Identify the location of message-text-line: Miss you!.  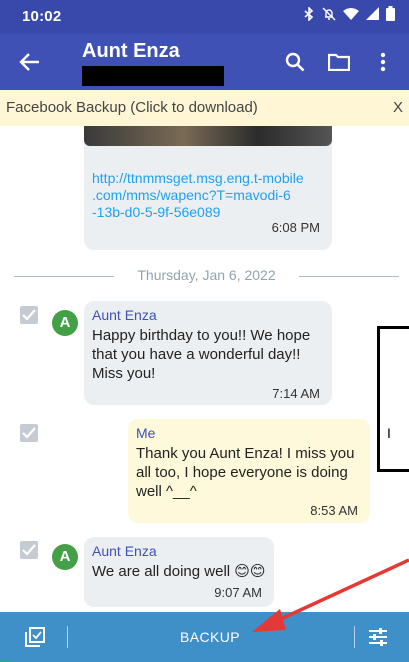
(124, 373).